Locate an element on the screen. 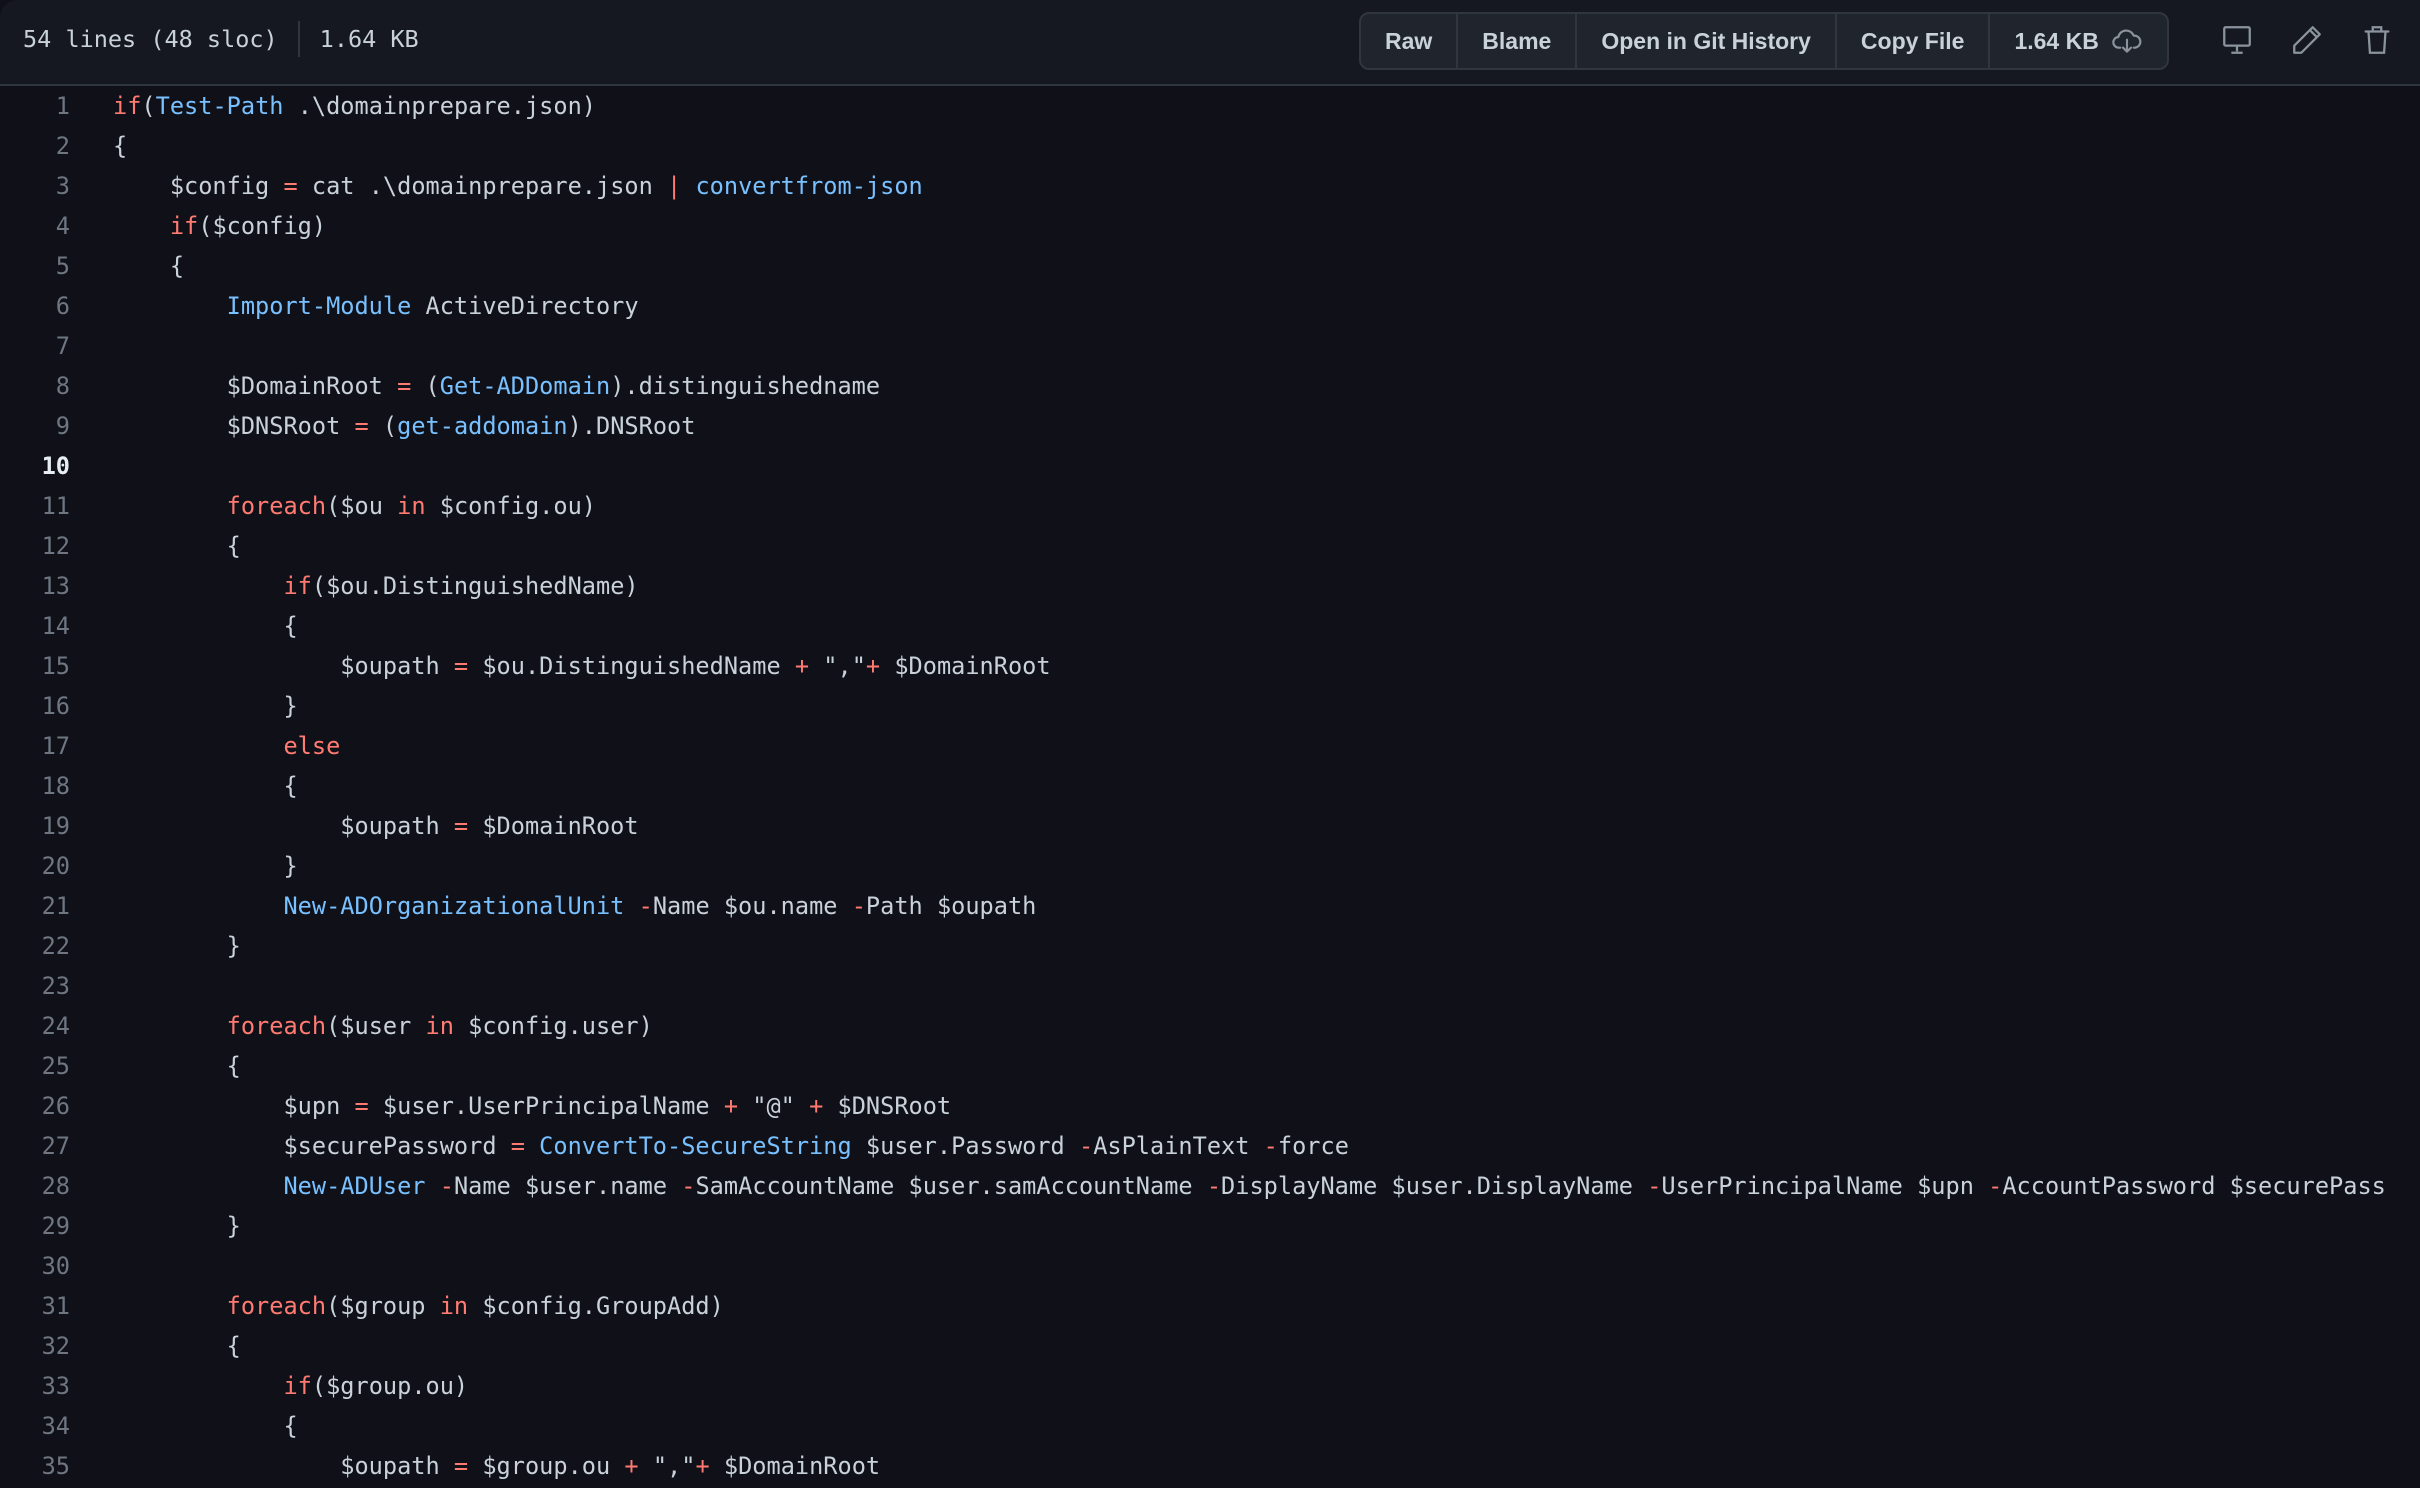 This screenshot has width=2420, height=1488. download-button: 1.64 KB is located at coordinates (2078, 41).